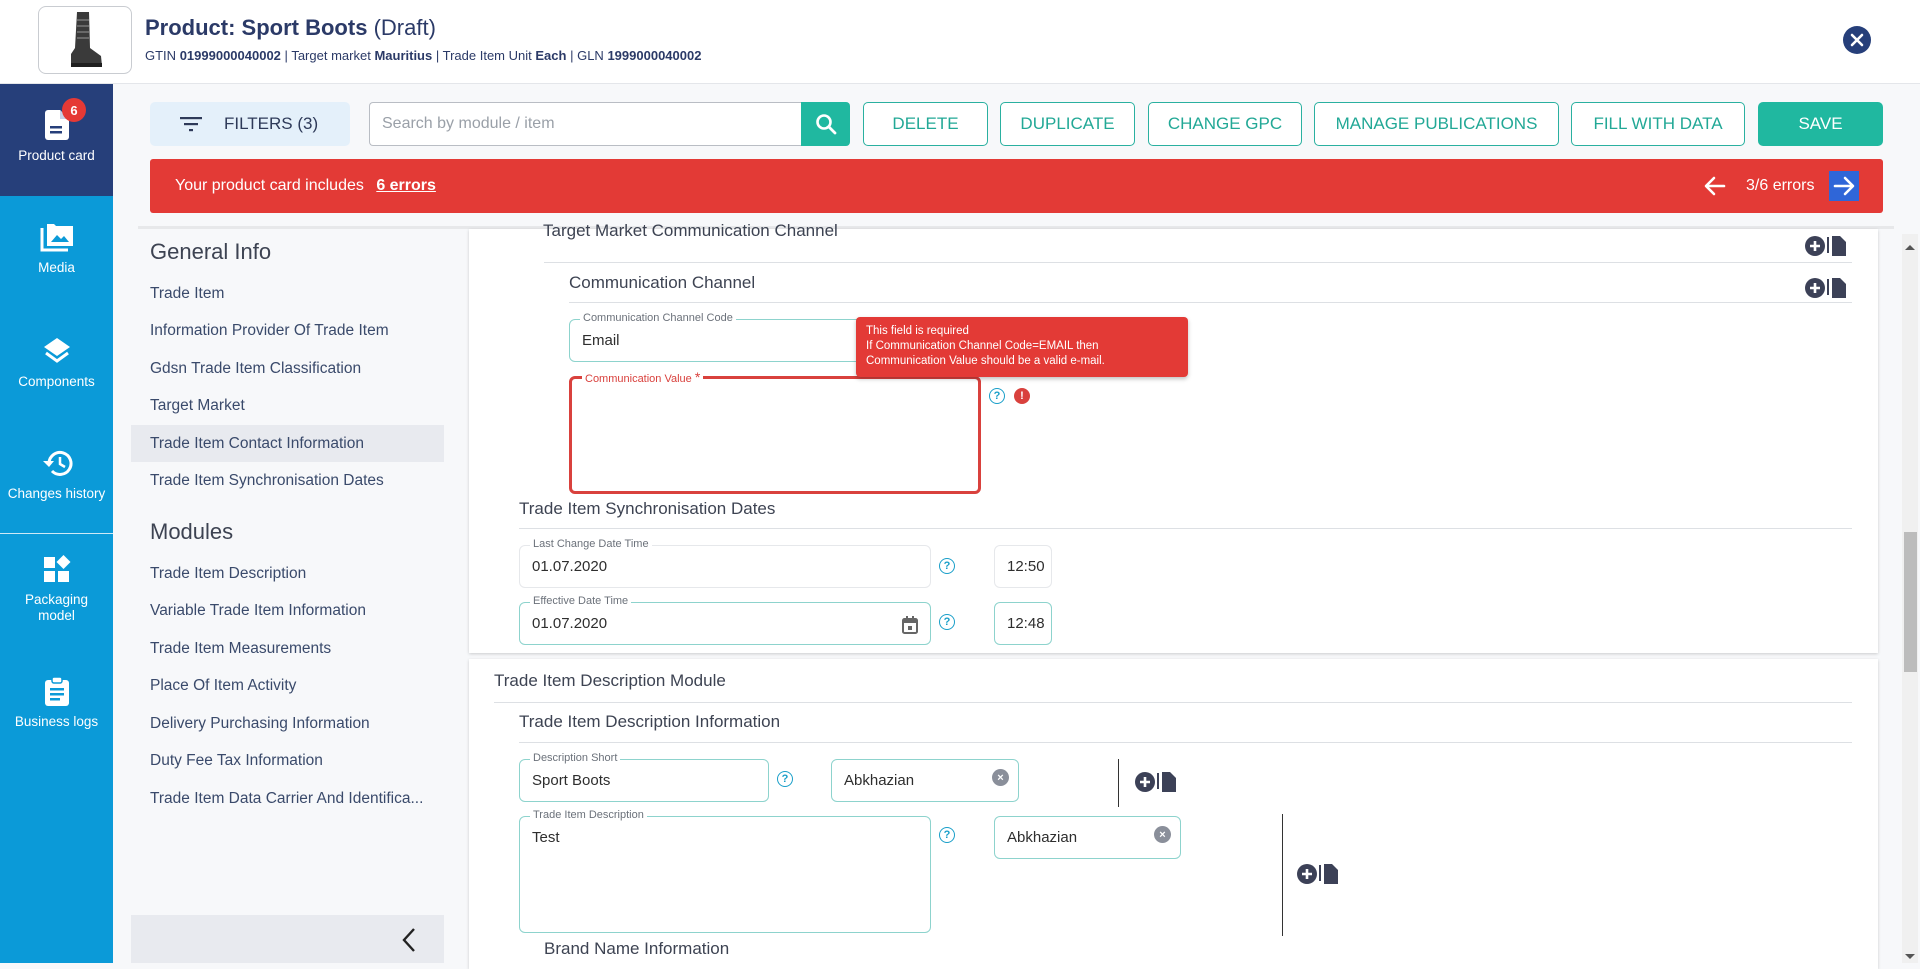 The width and height of the screenshot is (1920, 969). I want to click on previous-error-button, so click(1715, 186).